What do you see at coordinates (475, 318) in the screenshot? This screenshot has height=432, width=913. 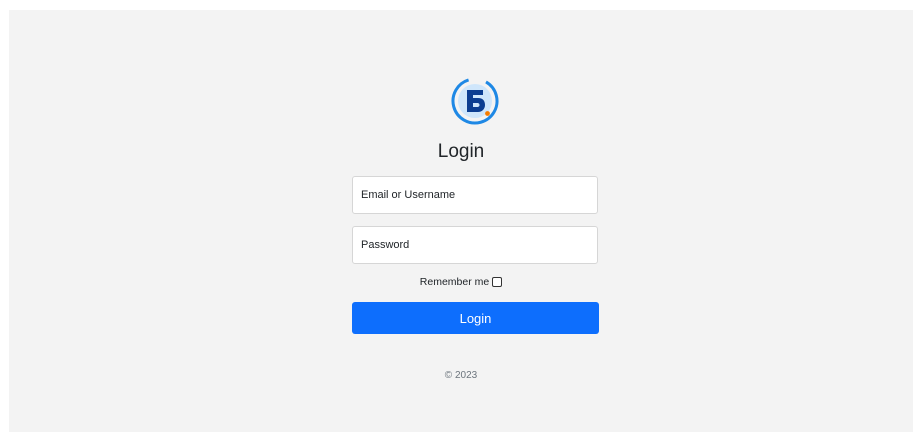 I see `login-button: Login` at bounding box center [475, 318].